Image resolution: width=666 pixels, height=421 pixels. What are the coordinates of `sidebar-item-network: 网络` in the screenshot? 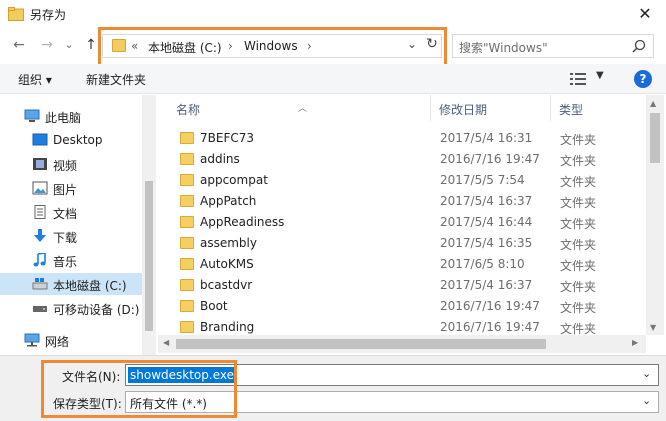 It's located at (71, 340).